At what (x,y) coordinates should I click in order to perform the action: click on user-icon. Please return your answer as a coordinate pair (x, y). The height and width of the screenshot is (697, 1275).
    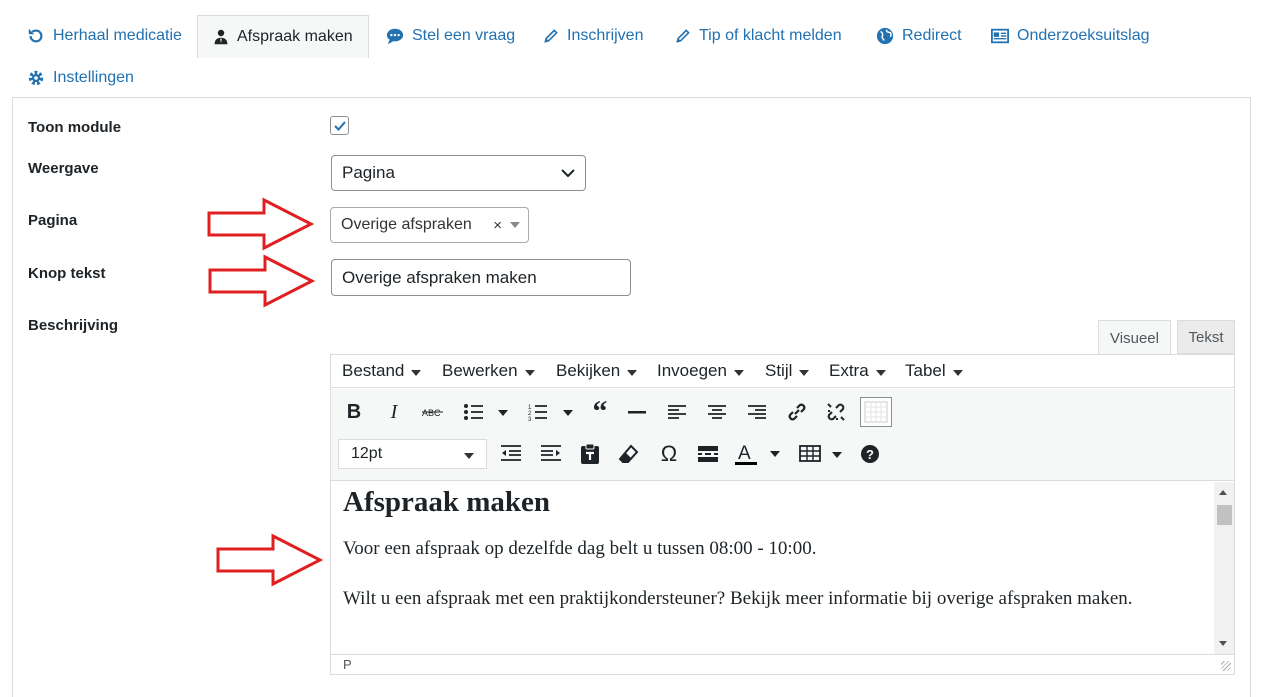
    Looking at the image, I should click on (221, 37).